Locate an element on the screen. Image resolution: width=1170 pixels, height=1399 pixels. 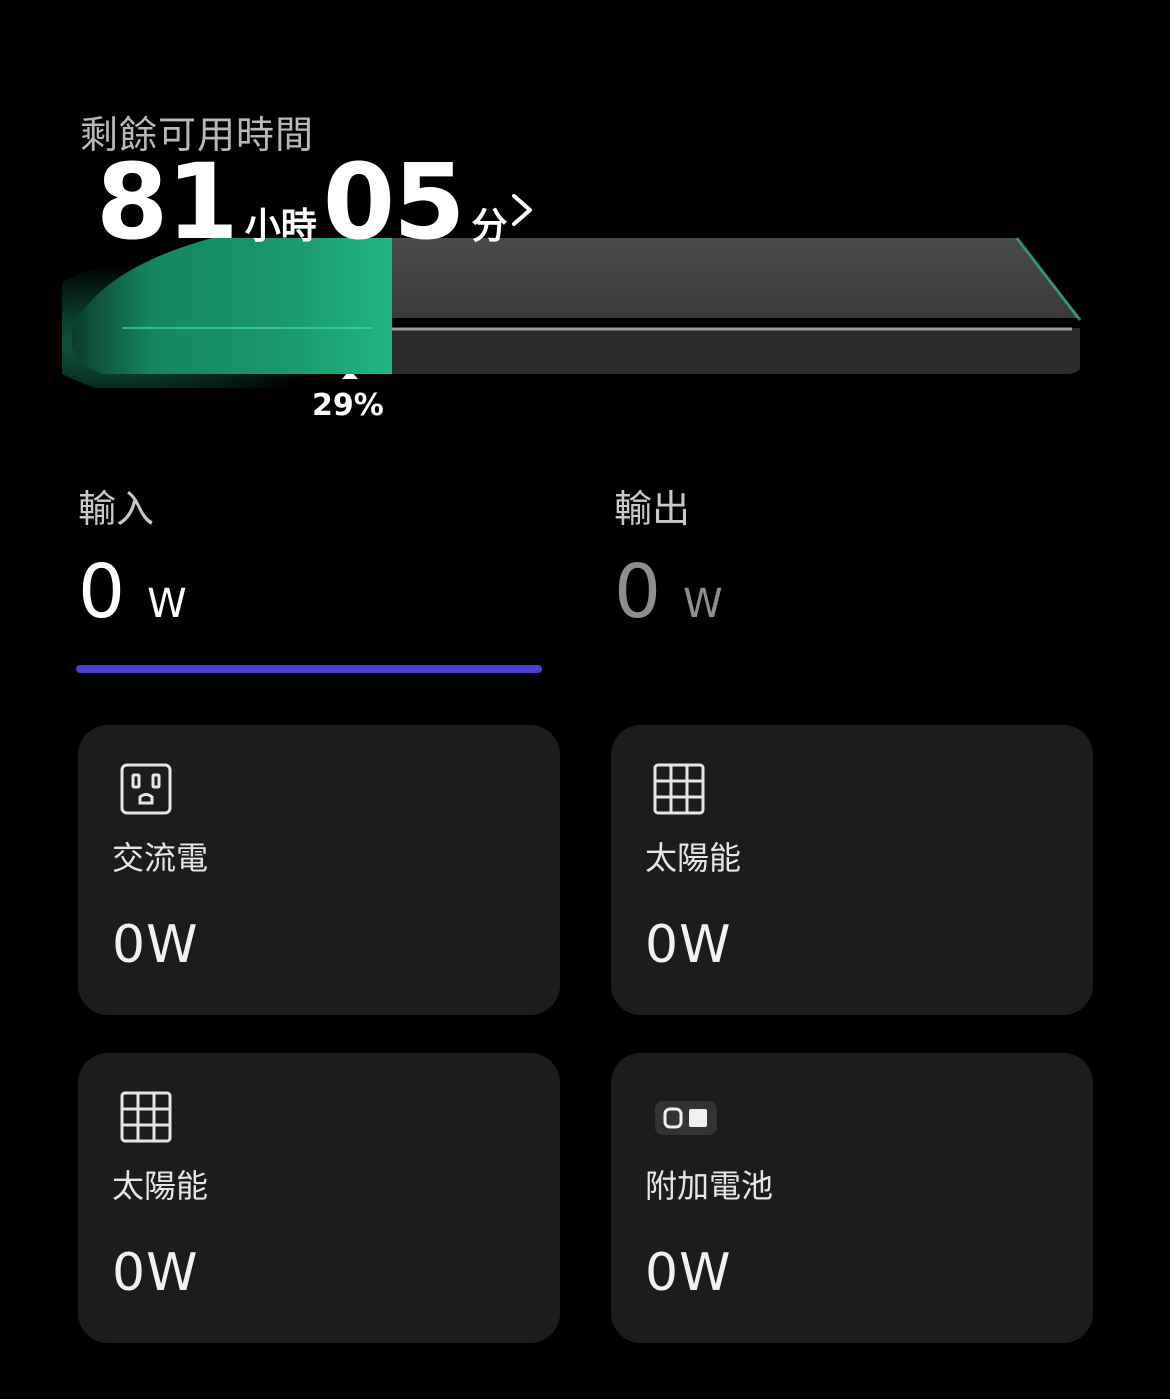
source-card-solar-1: 太陽能 0W is located at coordinates (852, 870).